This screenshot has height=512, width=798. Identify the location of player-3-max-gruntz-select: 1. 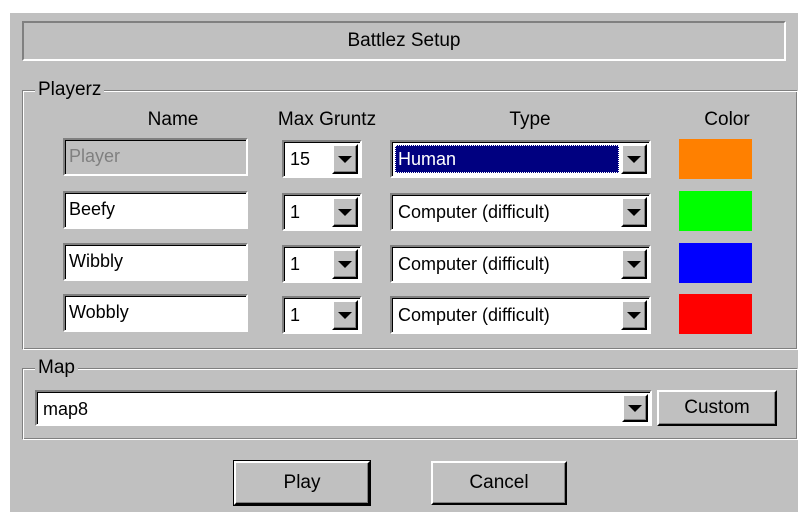
(322, 264).